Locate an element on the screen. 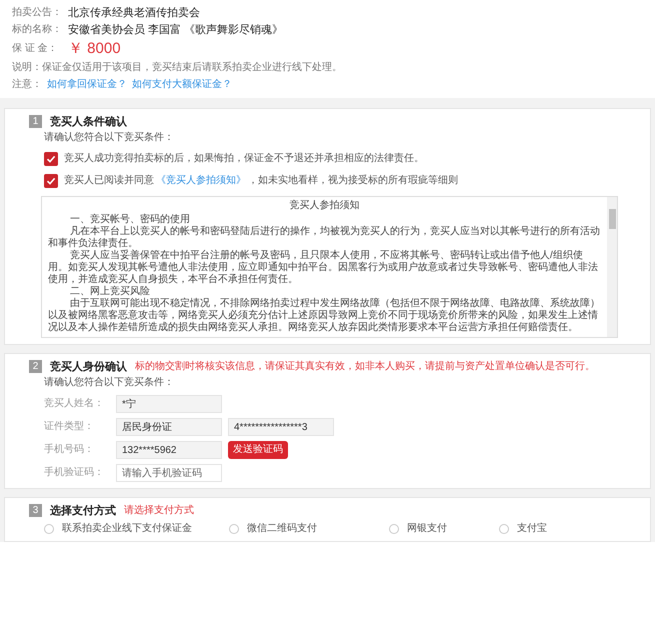  payment-option: 微信二维码支付 is located at coordinates (309, 529).